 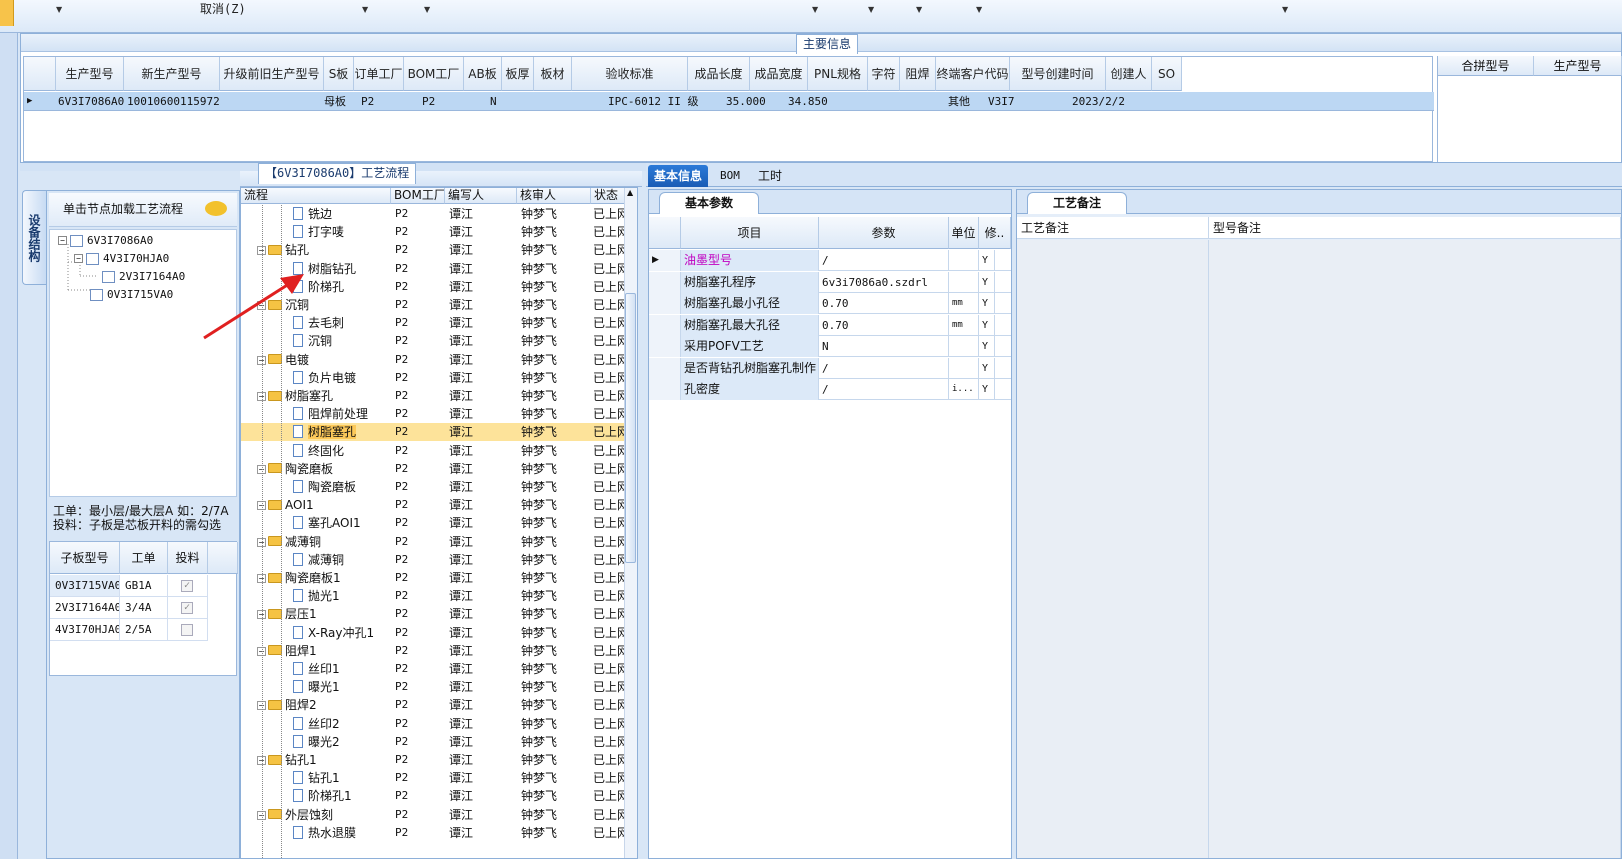 What do you see at coordinates (433, 341) in the screenshot?
I see `process-row: 沉铜 P2 谭江 钟梦飞 已上网` at bounding box center [433, 341].